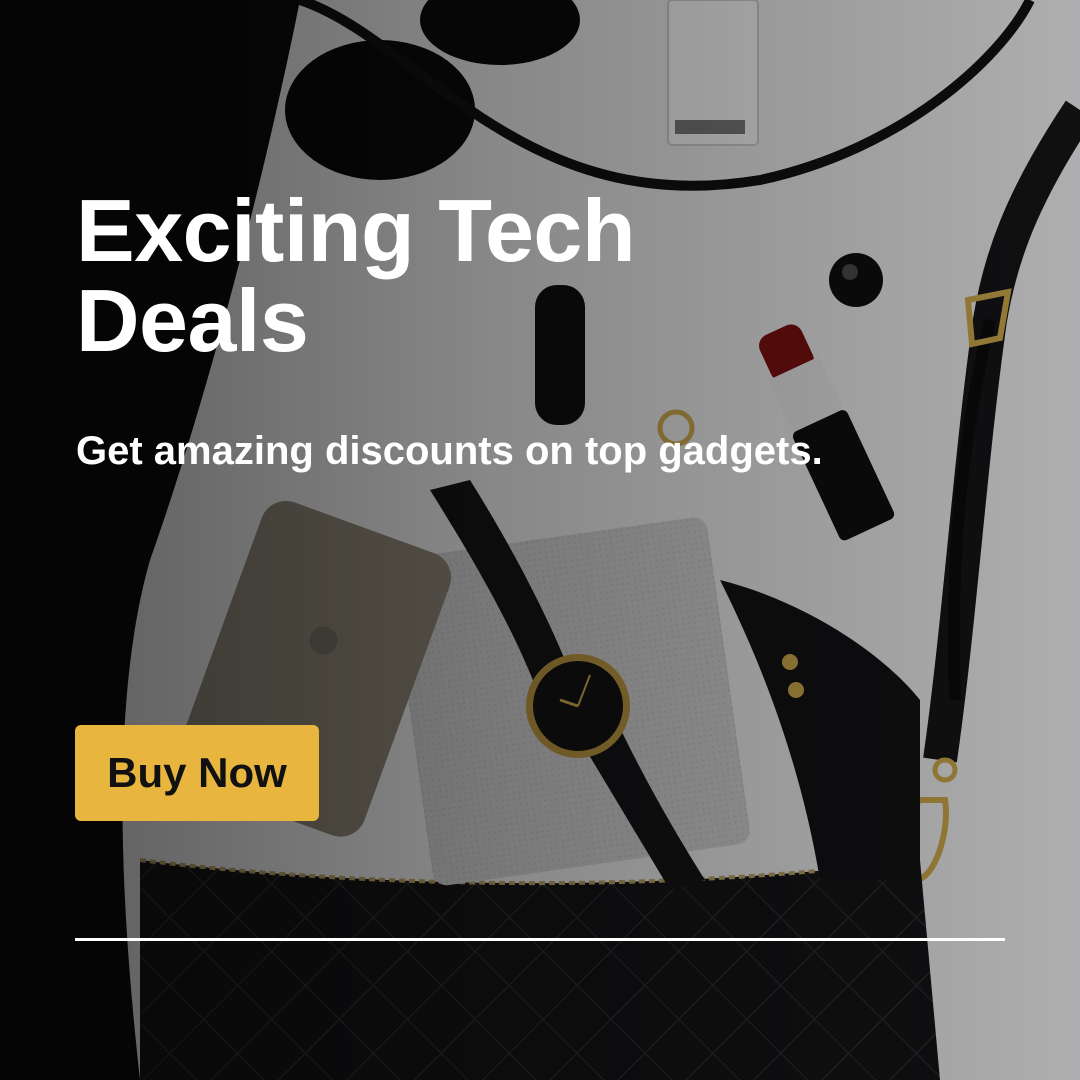  What do you see at coordinates (449, 451) in the screenshot?
I see `subheadline: Get amazing discounts on top gadgets.` at bounding box center [449, 451].